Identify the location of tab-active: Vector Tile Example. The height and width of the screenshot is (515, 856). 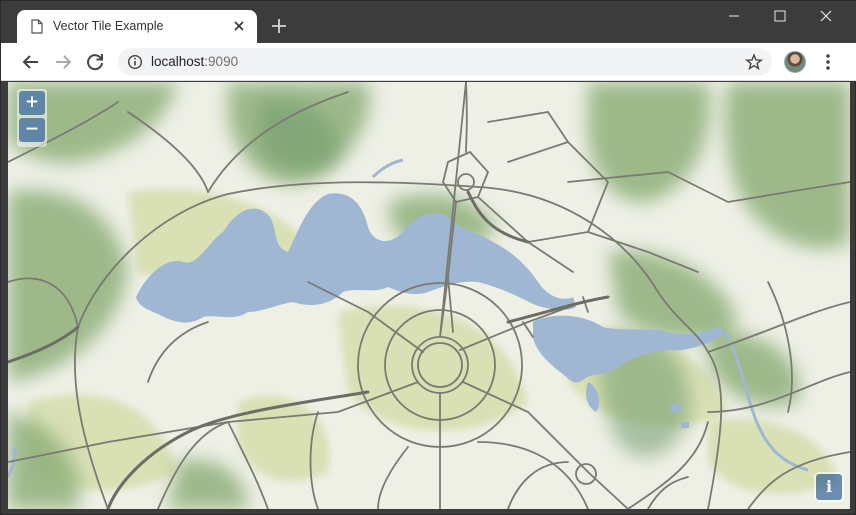
(137, 27).